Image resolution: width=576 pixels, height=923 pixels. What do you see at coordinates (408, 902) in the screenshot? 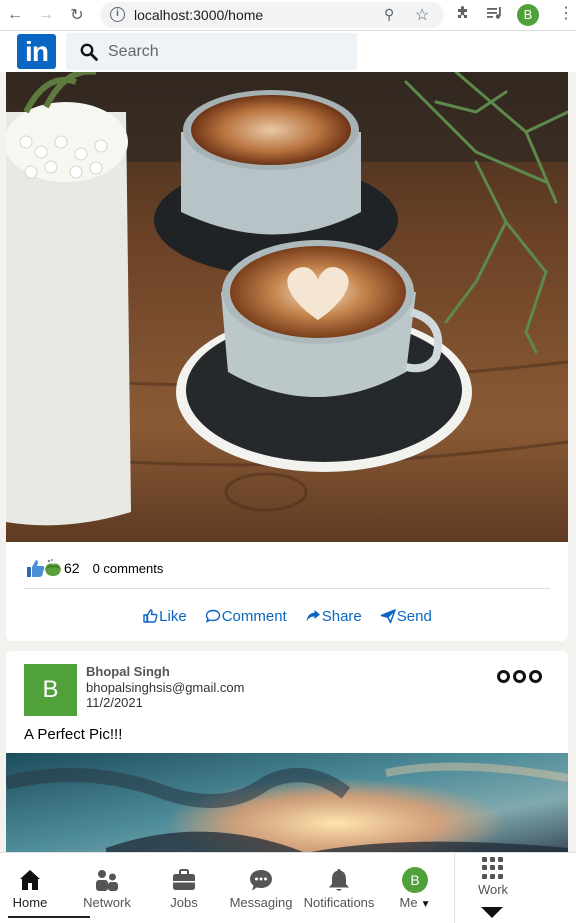
I see `nav-me-label: Me` at bounding box center [408, 902].